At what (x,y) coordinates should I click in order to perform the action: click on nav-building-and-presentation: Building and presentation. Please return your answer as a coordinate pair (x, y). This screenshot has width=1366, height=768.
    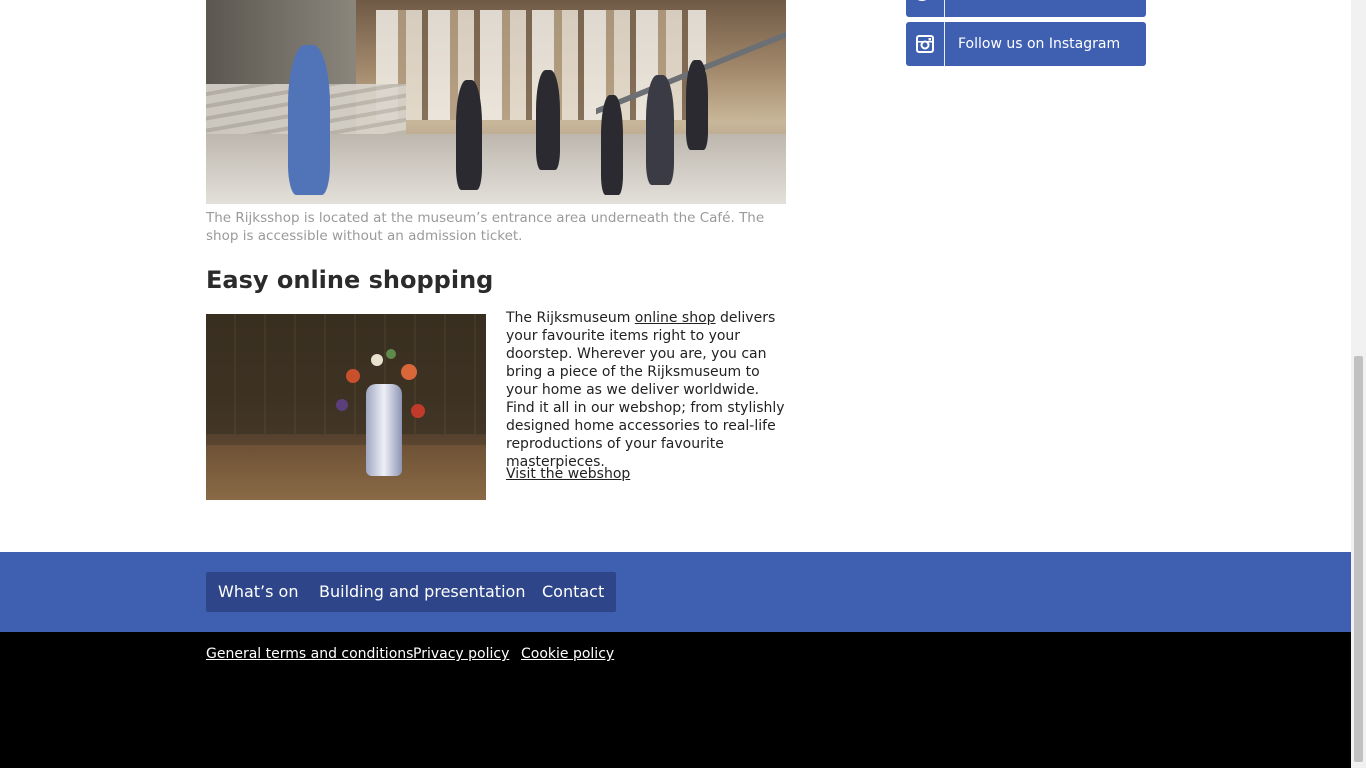
    Looking at the image, I should click on (422, 592).